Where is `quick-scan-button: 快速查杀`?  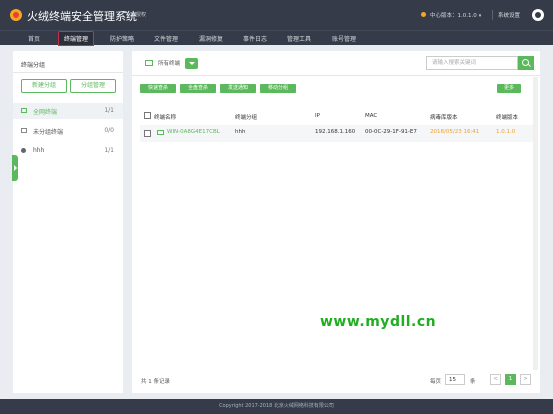
quick-scan-button: 快速查杀 is located at coordinates (158, 88).